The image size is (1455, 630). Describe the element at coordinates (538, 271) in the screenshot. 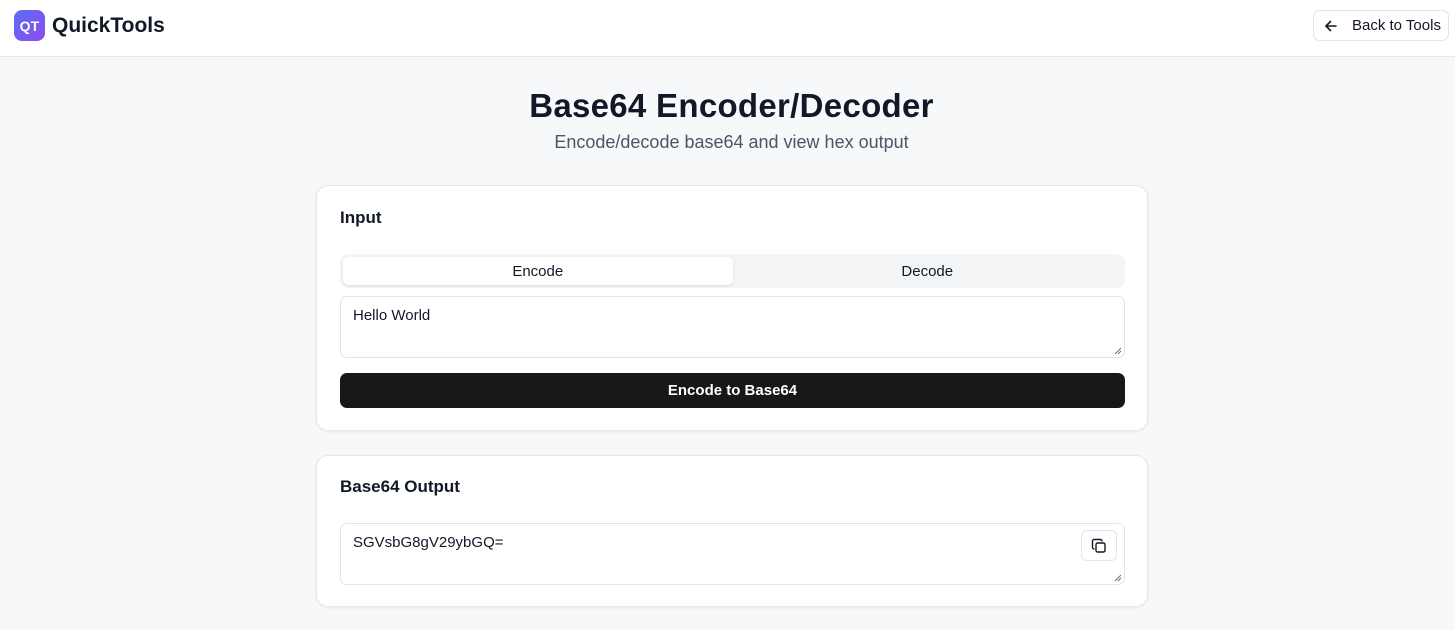

I see `tab-encode: Encode` at that location.